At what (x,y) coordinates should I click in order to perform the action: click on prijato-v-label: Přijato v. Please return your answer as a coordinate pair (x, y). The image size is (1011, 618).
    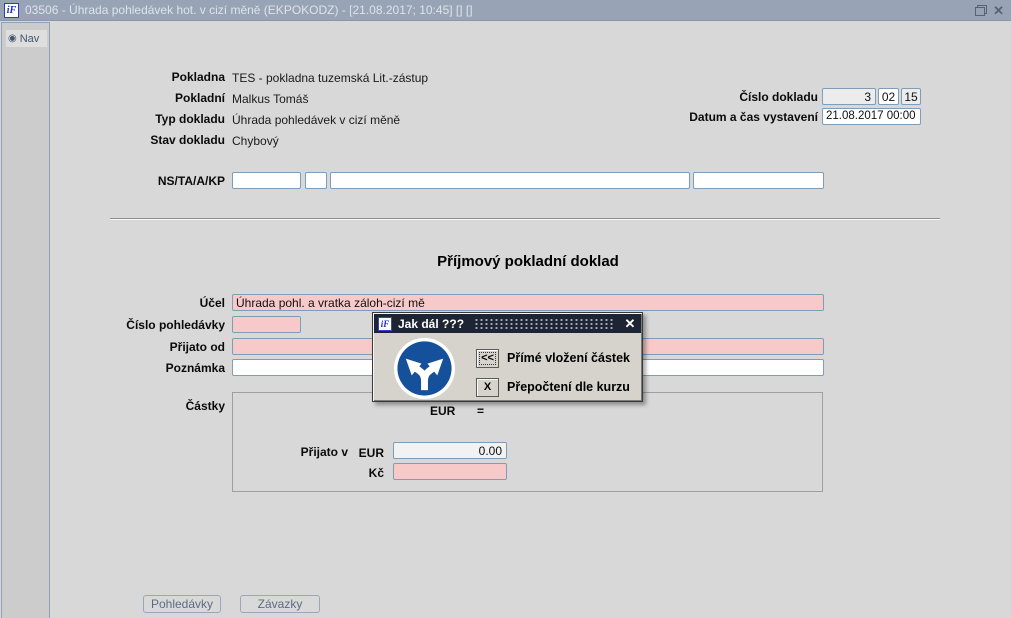
    Looking at the image, I should click on (324, 452).